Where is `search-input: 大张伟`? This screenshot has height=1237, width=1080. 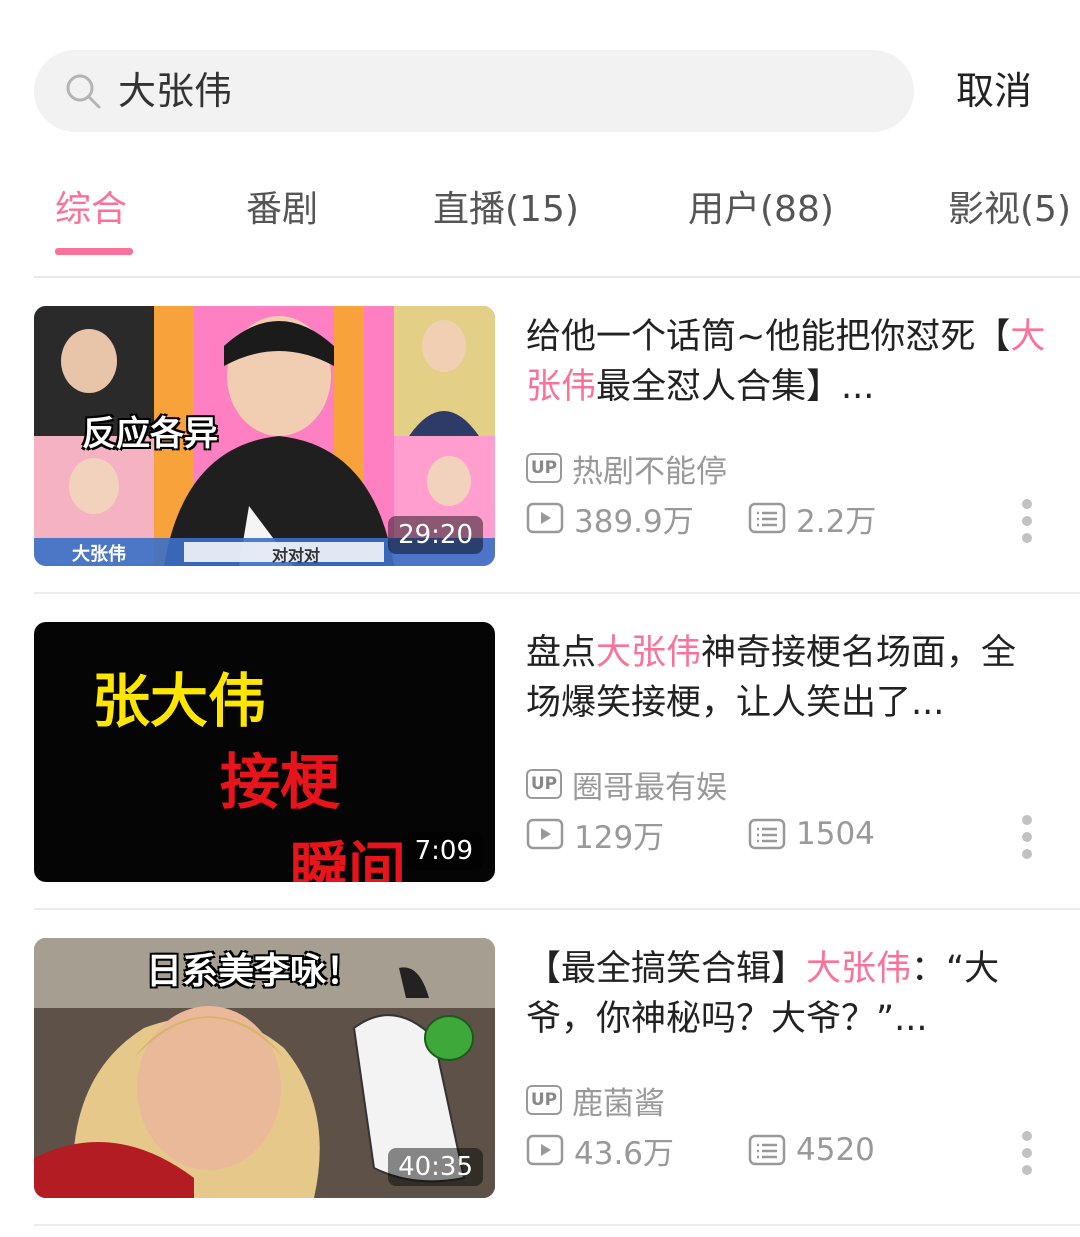
search-input: 大张伟 is located at coordinates (474, 91).